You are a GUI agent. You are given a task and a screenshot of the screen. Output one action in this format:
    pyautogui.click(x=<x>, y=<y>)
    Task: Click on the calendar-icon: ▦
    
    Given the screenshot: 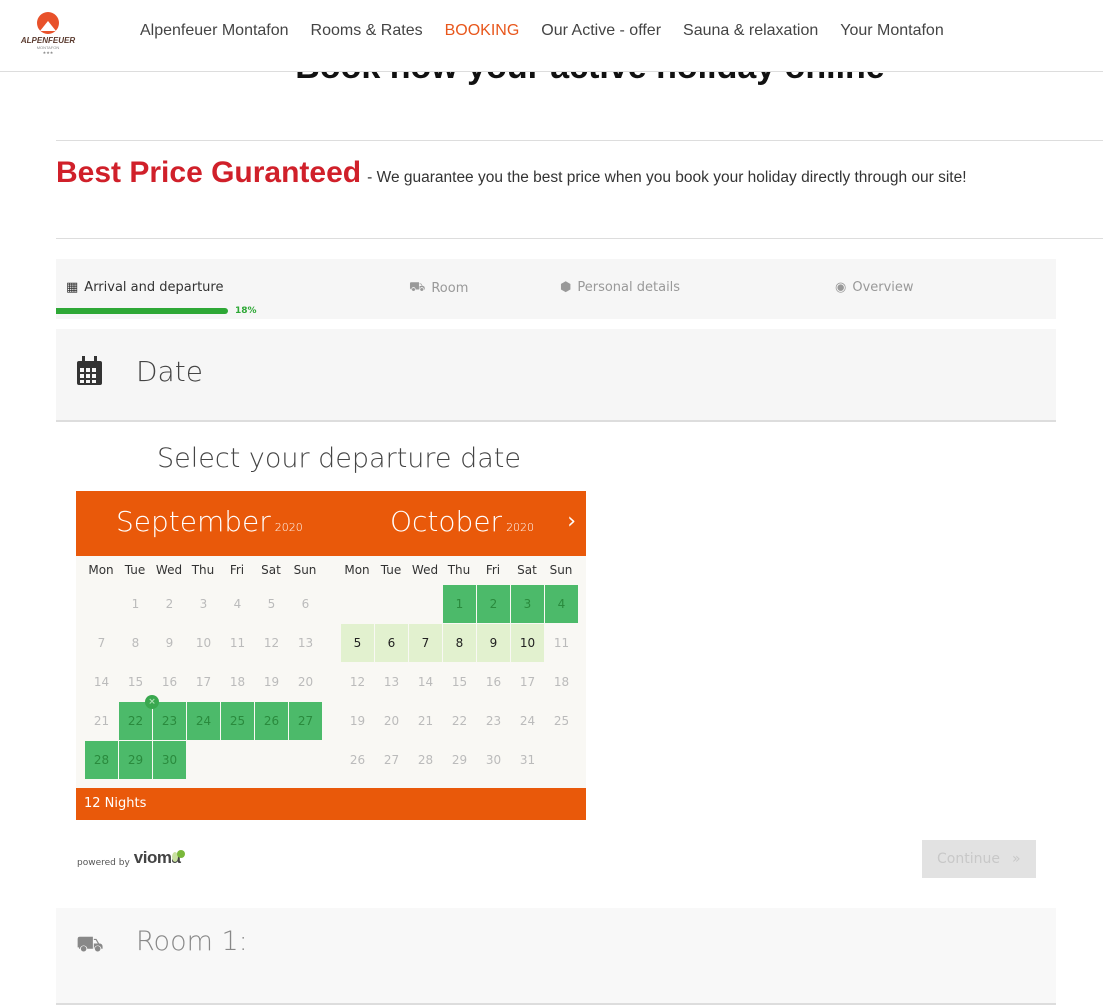 What is the action you would take?
    pyautogui.click(x=72, y=287)
    